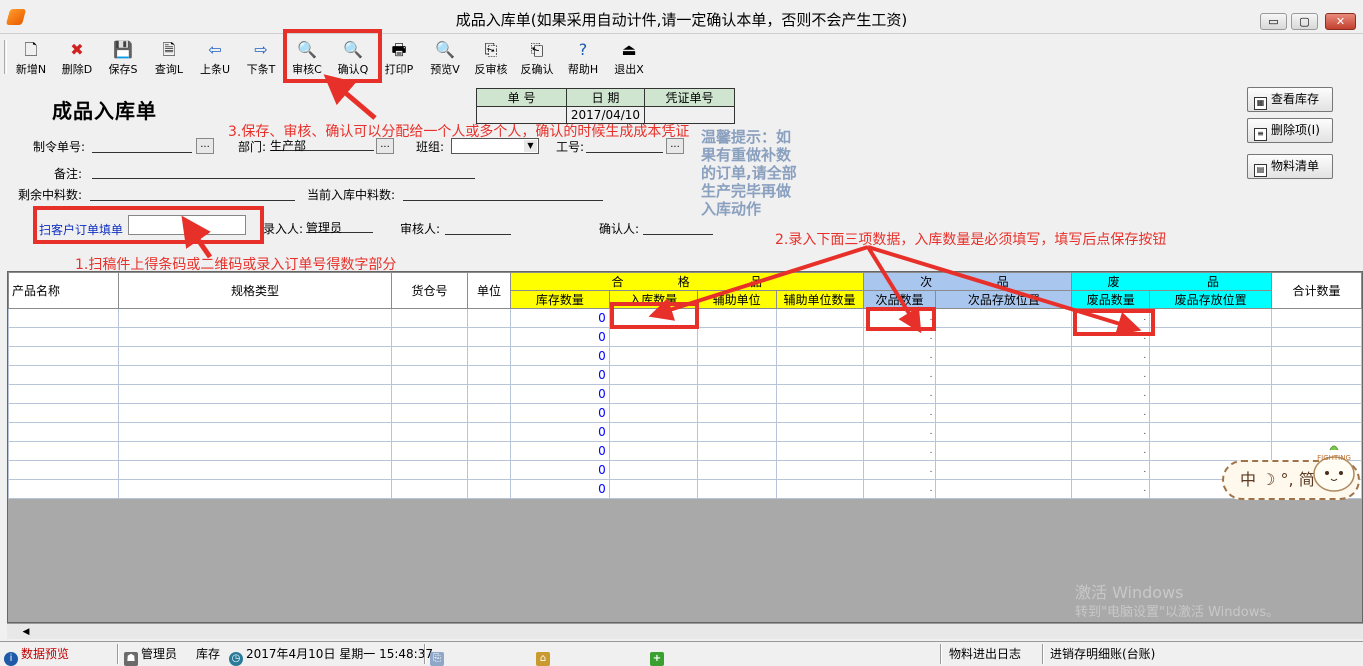 The width and height of the screenshot is (1363, 666). I want to click on status-doc-icon: ⎘, so click(438, 655).